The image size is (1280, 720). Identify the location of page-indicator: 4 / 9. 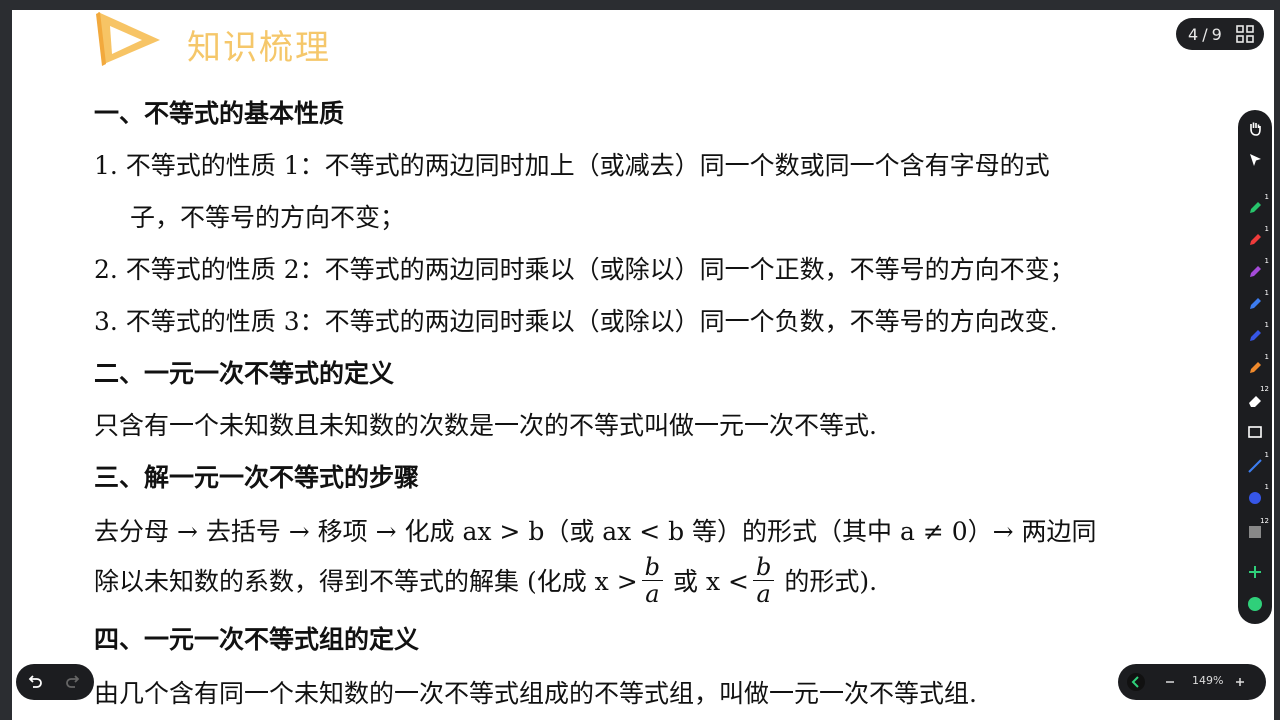
(1220, 34).